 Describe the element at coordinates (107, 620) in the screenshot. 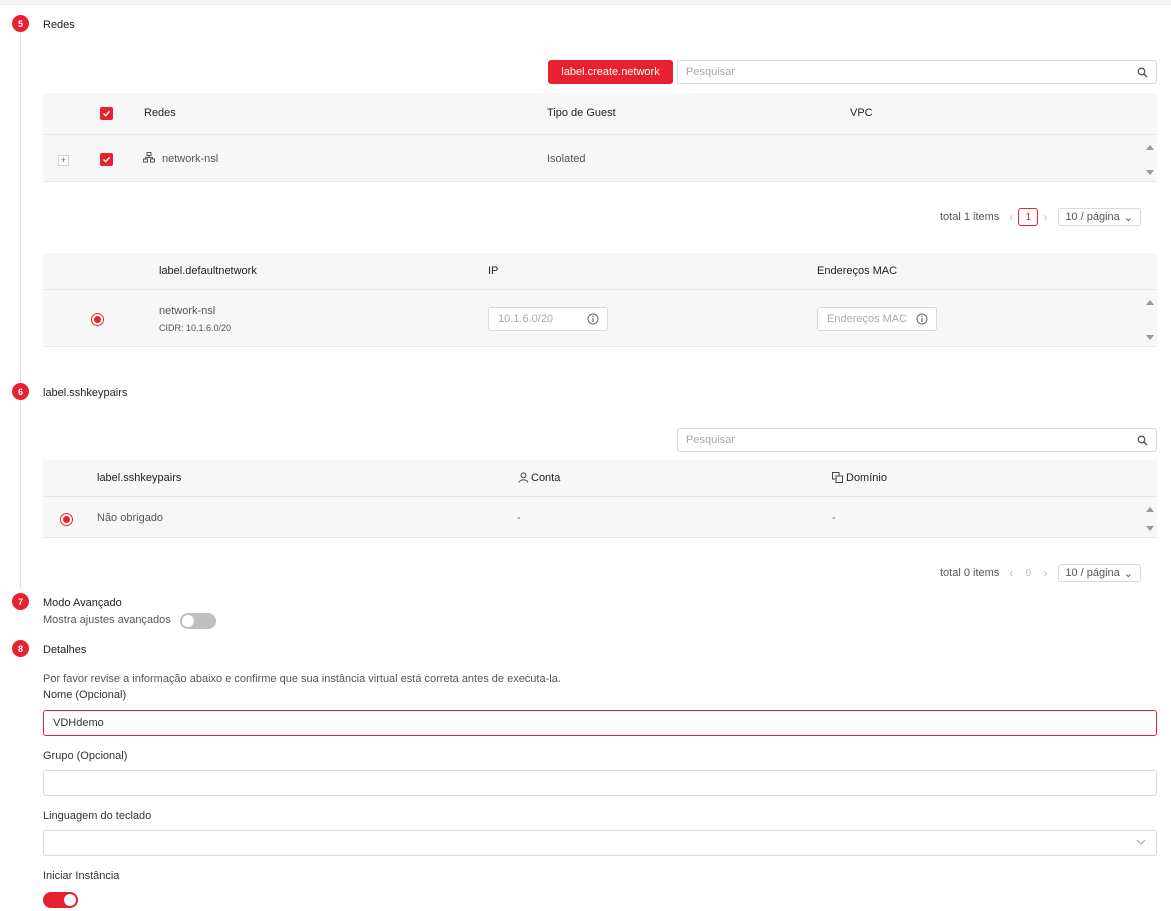

I see `advanced-toggle-label: Mostra ajustes avançados` at that location.